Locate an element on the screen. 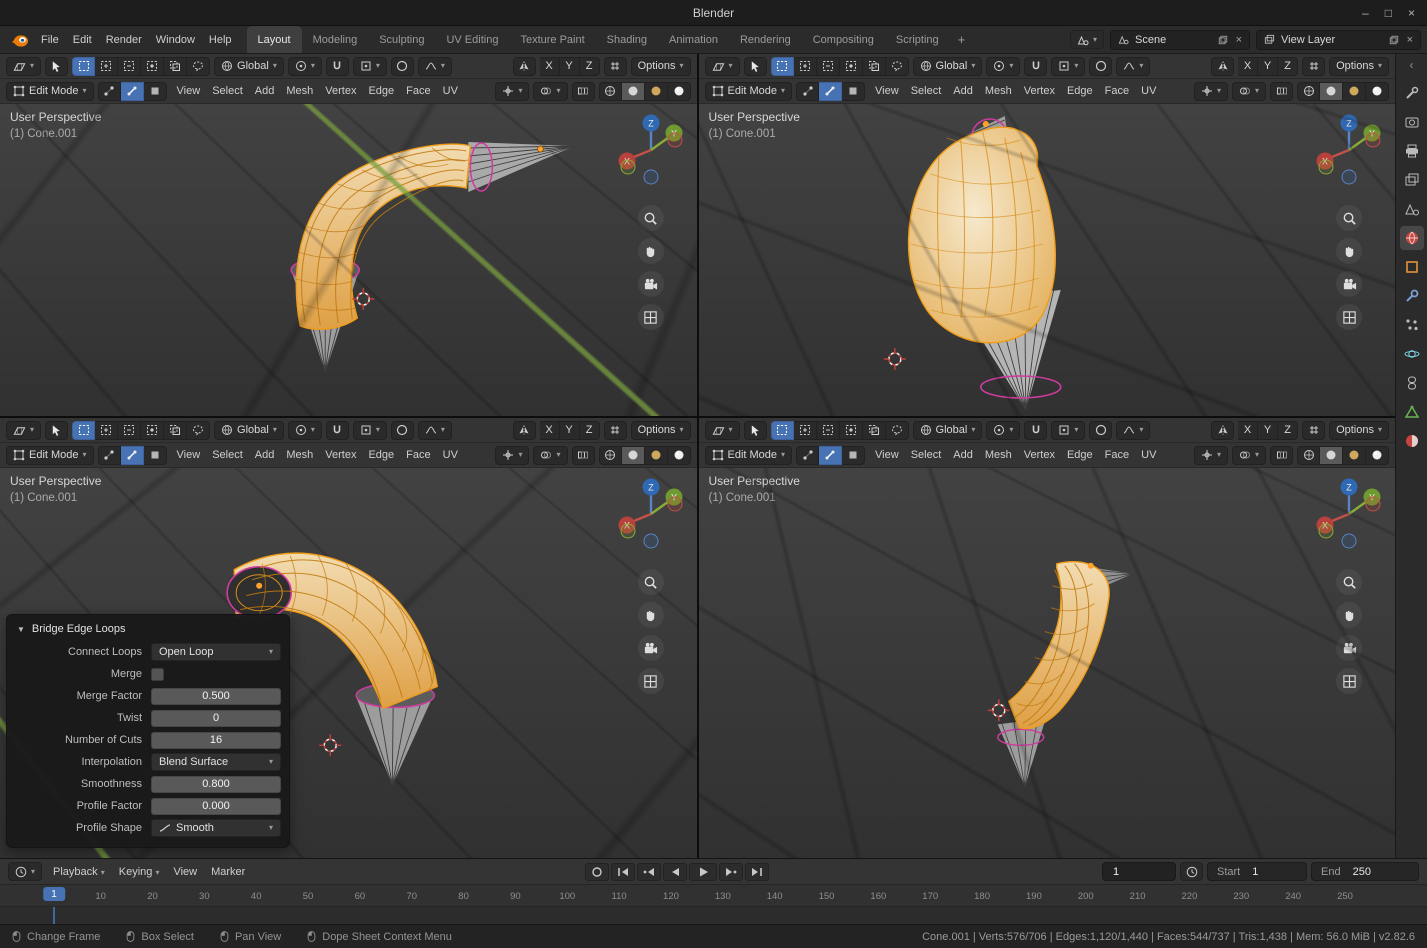 This screenshot has width=1427, height=948. viewport-menu-item: Face is located at coordinates (418, 91).